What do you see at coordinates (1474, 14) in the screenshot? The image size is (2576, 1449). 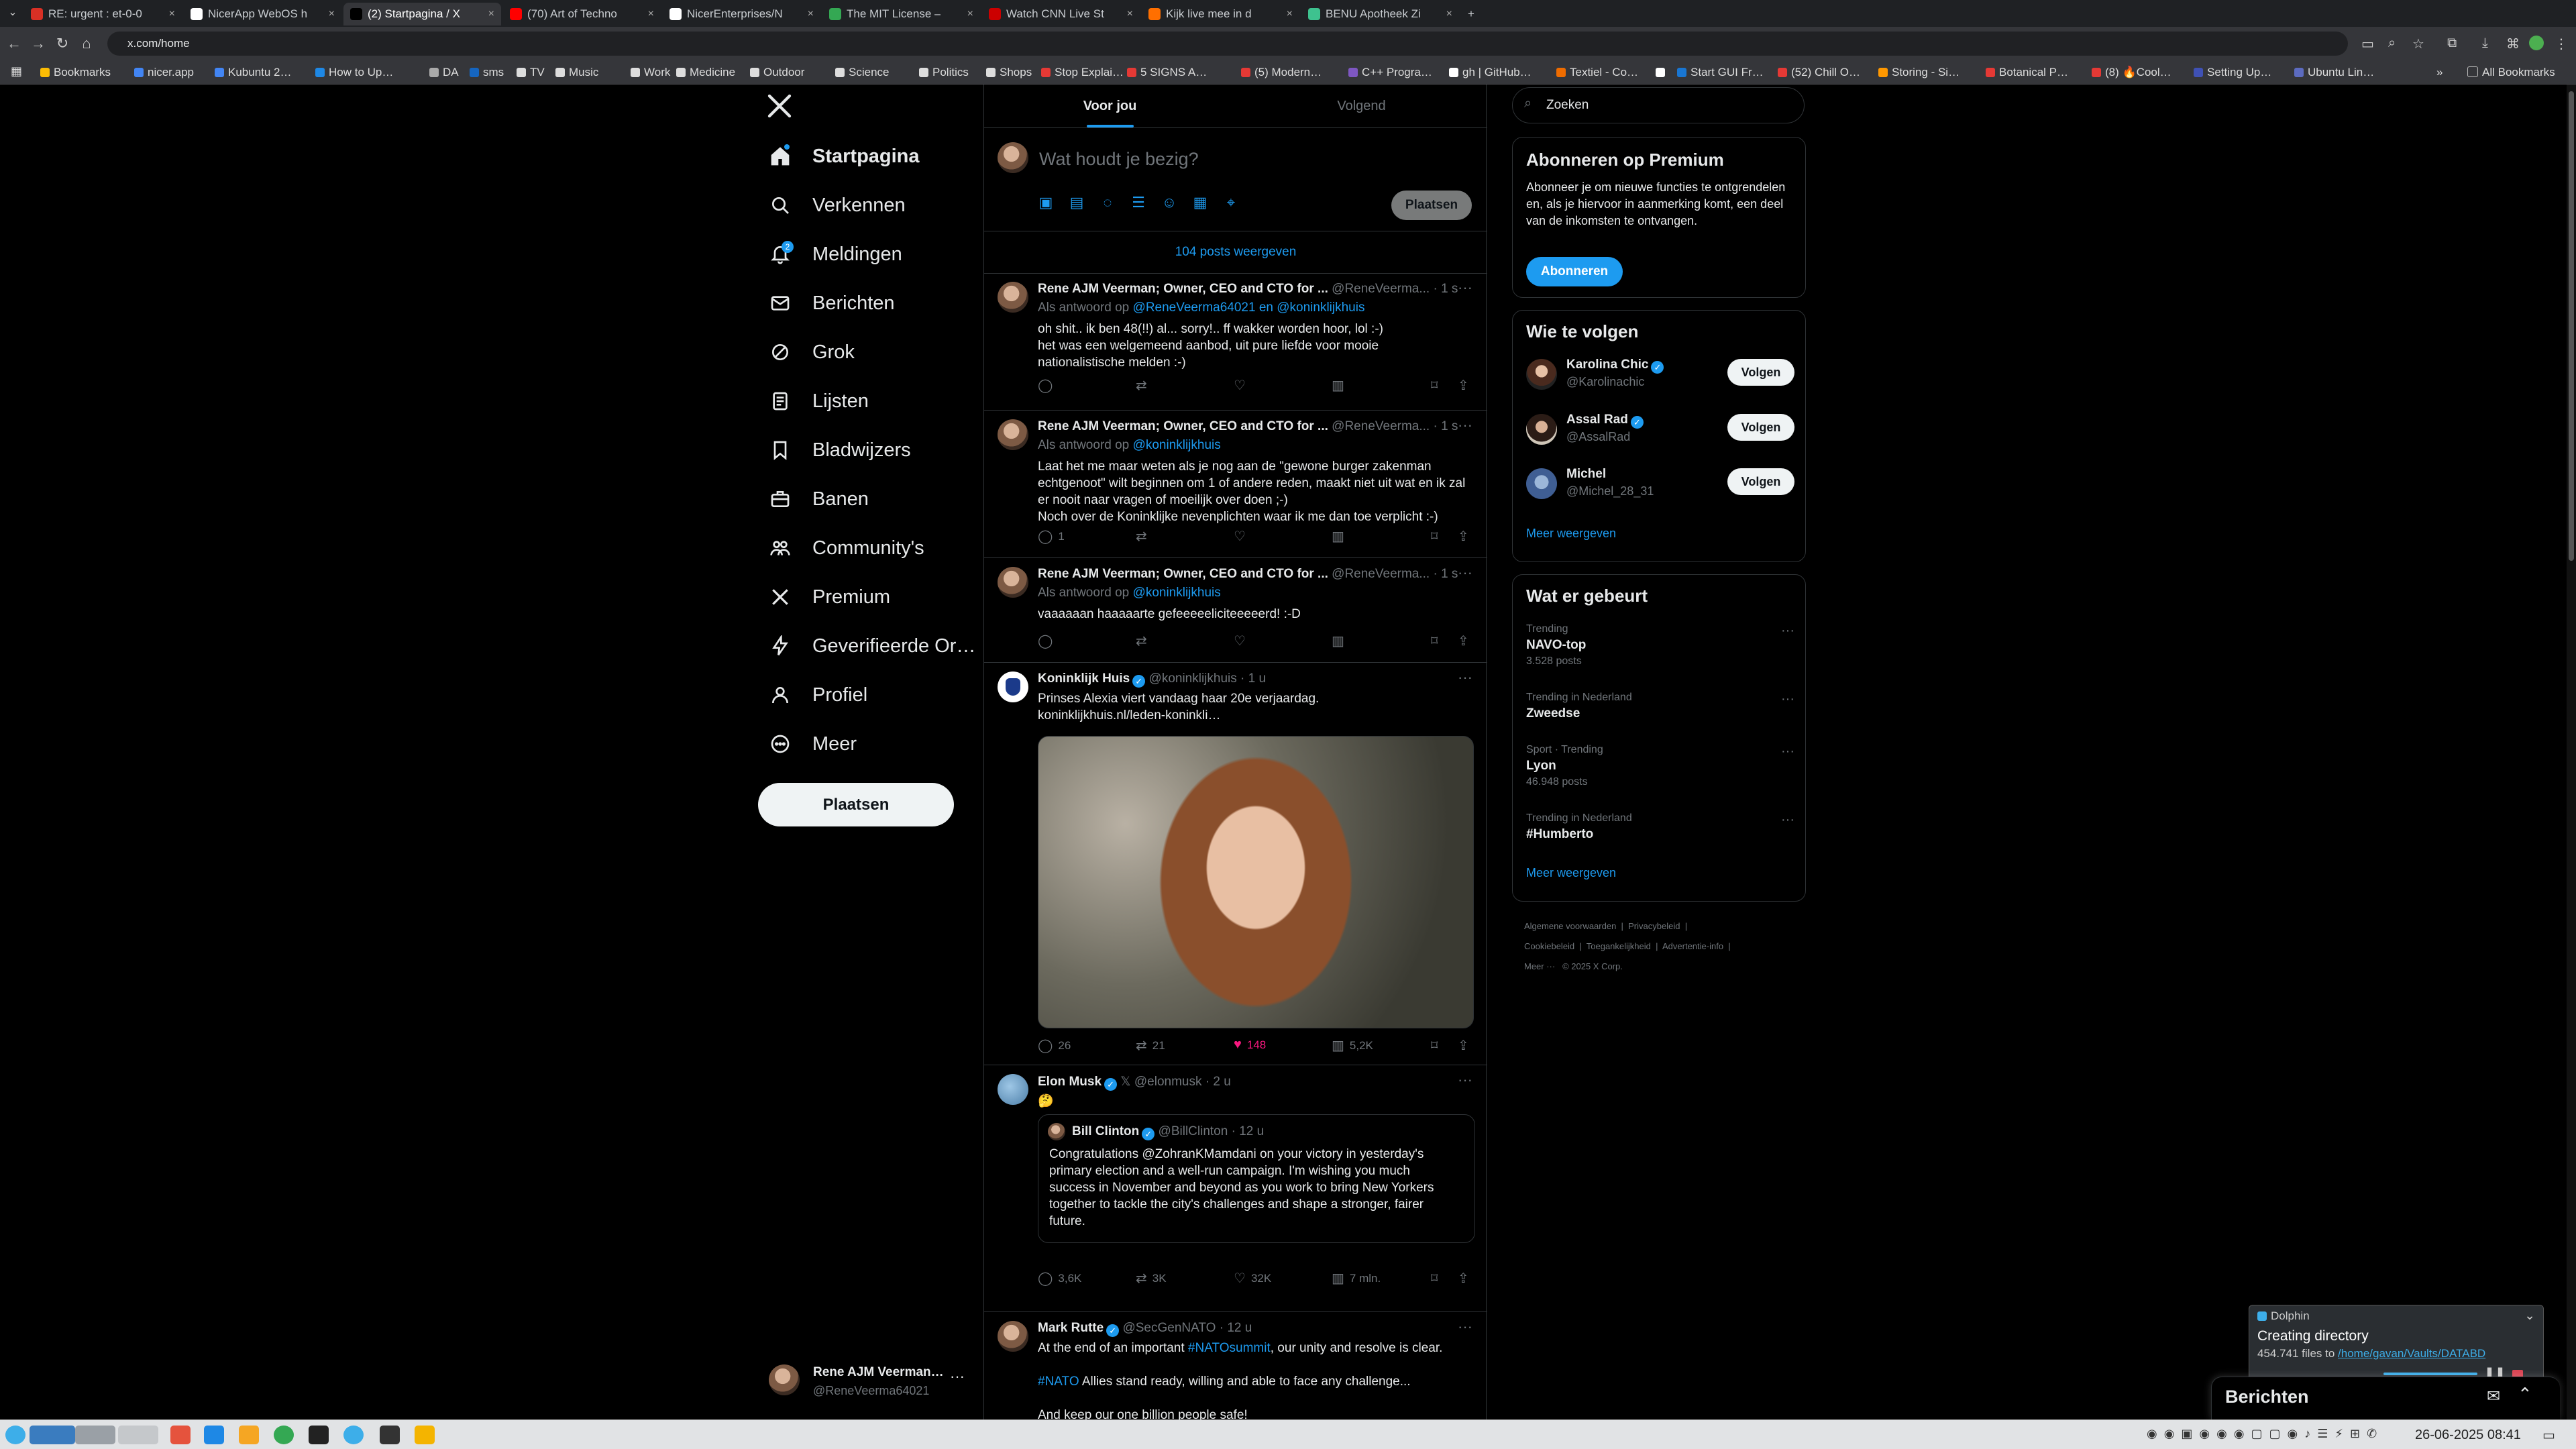 I see `new-tab-button: +` at bounding box center [1474, 14].